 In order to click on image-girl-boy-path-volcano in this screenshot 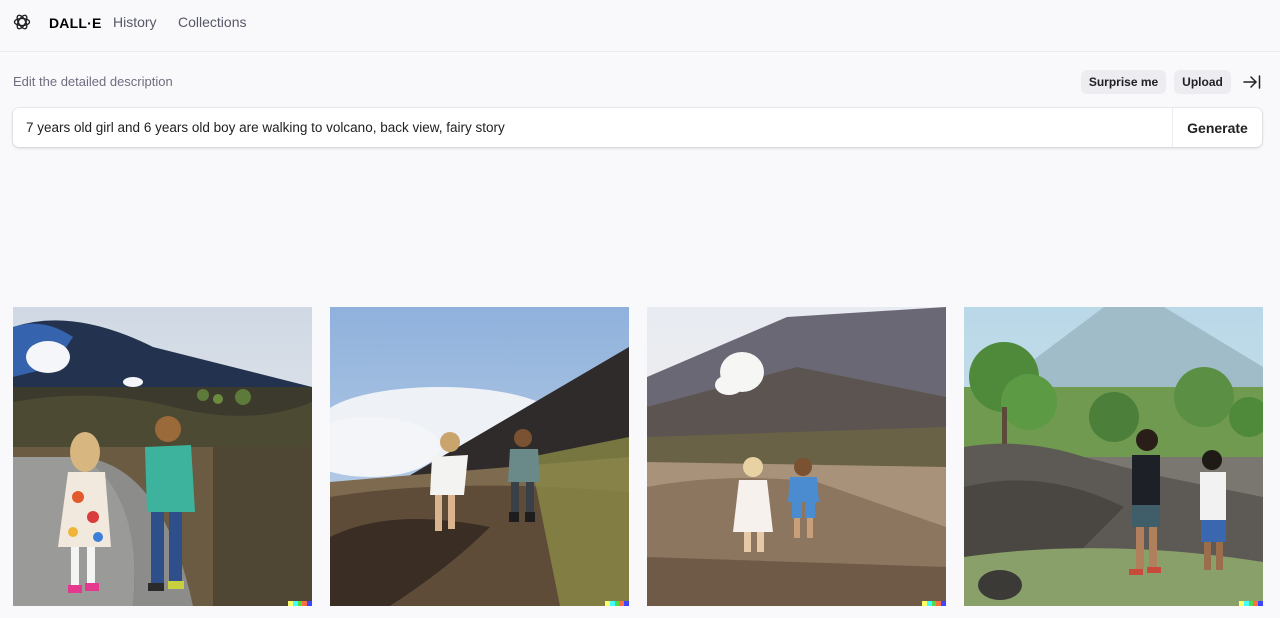, I will do `click(162, 456)`.